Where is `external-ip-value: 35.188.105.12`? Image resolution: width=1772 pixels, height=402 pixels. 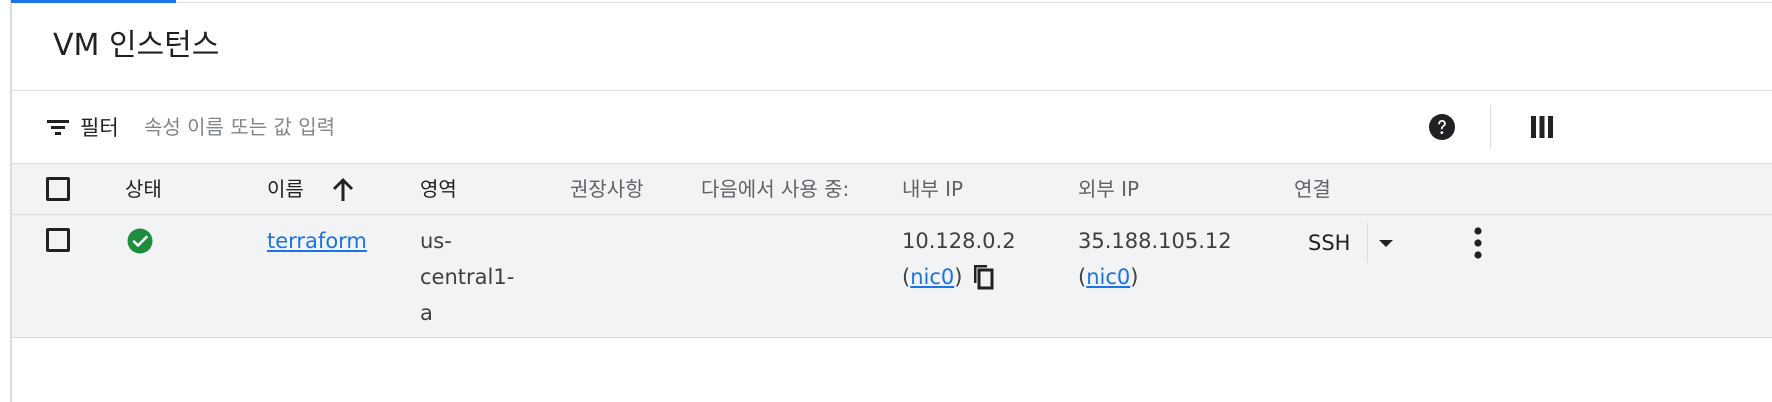 external-ip-value: 35.188.105.12 is located at coordinates (1155, 241).